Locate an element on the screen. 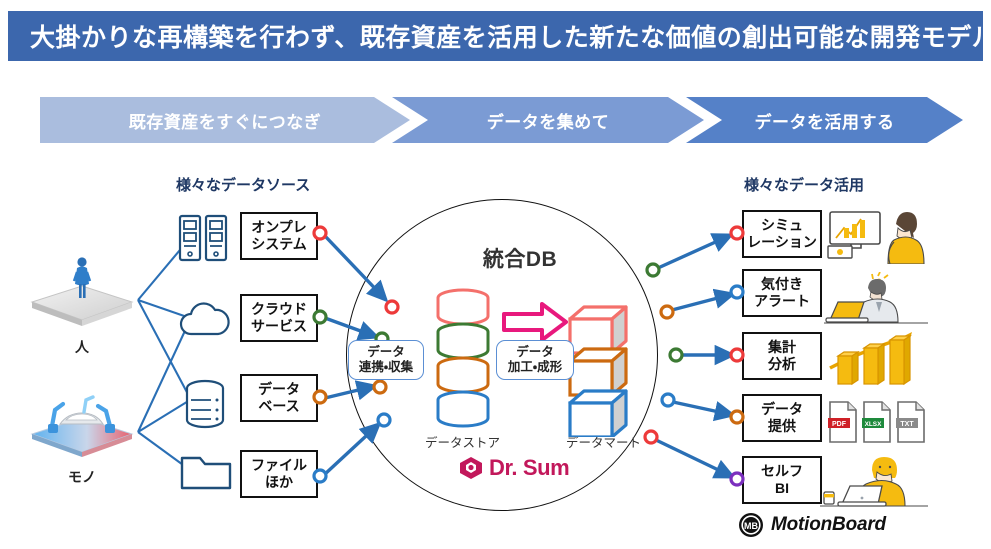  usage-box-simulation-line2: レーション is located at coordinates (782, 242).